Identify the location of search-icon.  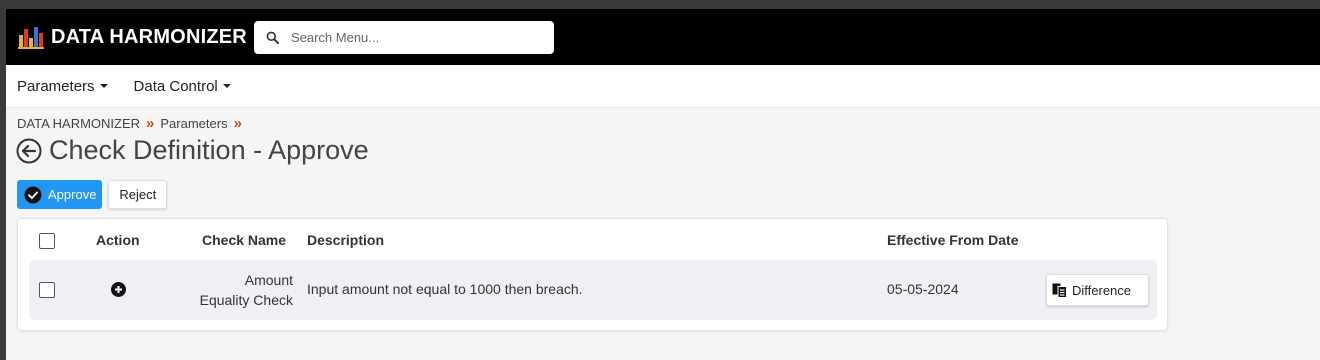
(272, 37).